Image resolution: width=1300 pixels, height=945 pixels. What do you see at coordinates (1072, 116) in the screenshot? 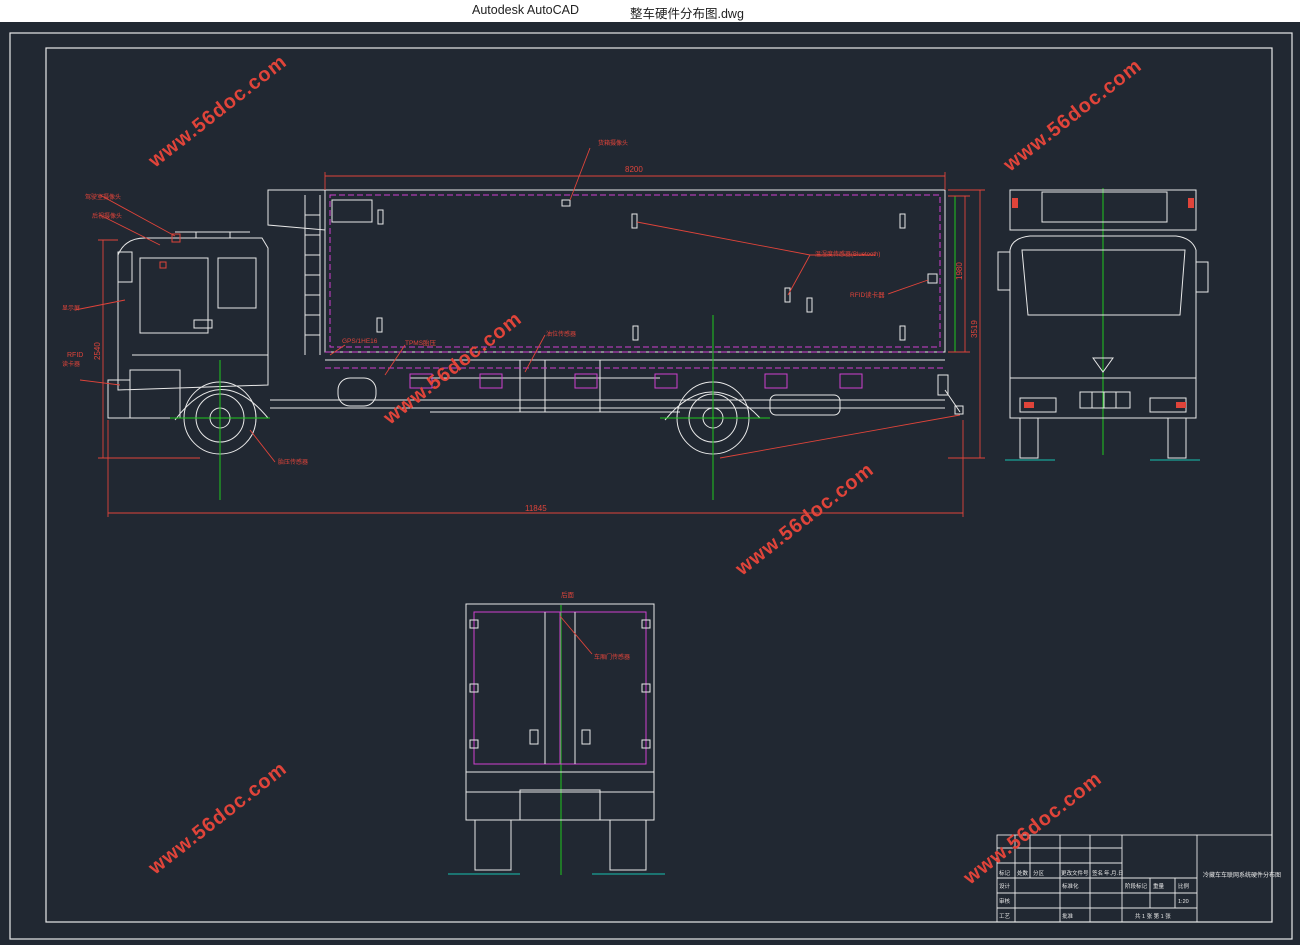
I see `watermark-2: www.56doc.com` at bounding box center [1072, 116].